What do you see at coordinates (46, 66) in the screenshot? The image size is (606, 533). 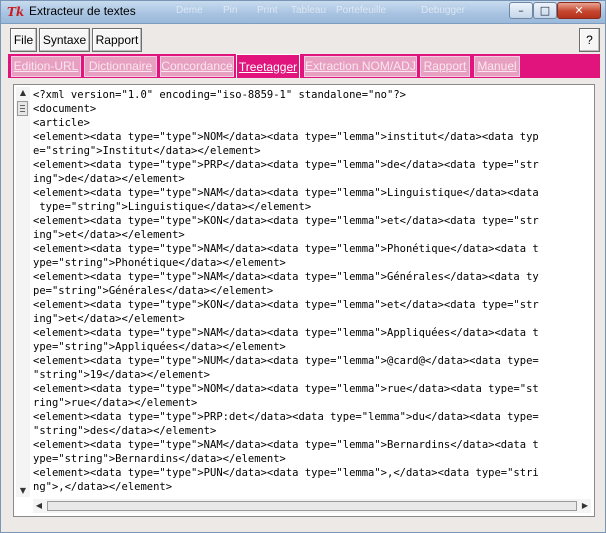 I see `tab-edition-url: Edition-URL` at bounding box center [46, 66].